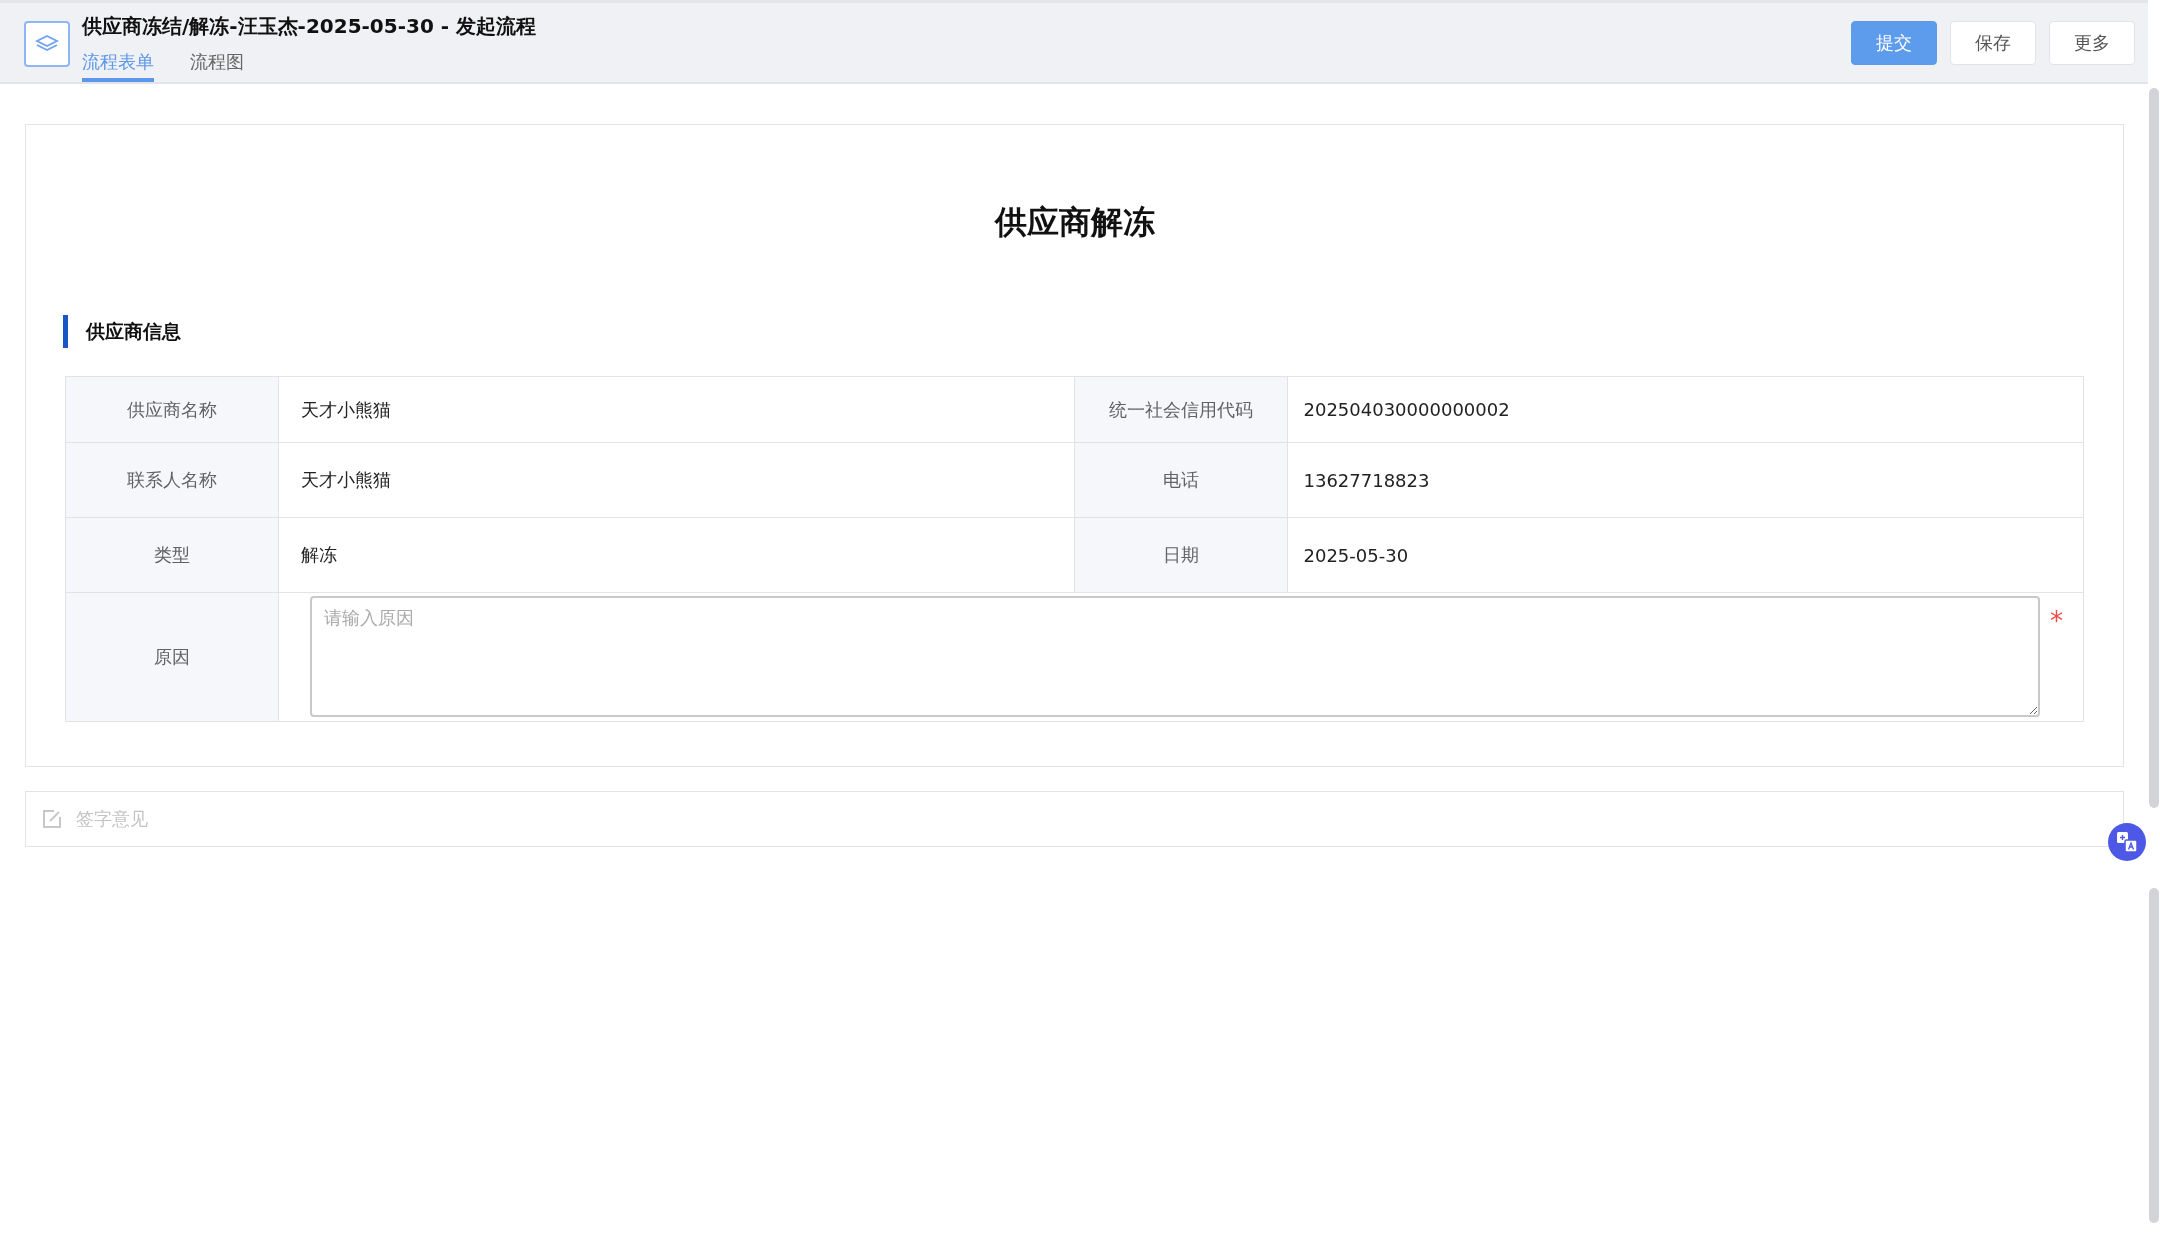 This screenshot has height=1239, width=2160. Describe the element at coordinates (172, 410) in the screenshot. I see `field-label: 供应商名称` at that location.